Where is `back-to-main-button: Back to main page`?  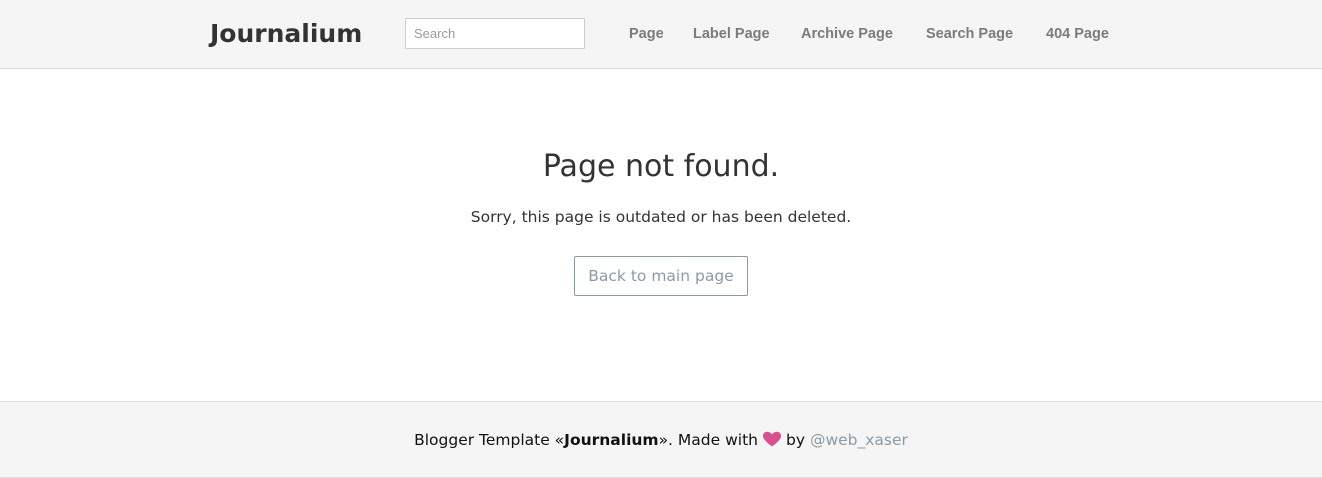 back-to-main-button: Back to main page is located at coordinates (661, 276).